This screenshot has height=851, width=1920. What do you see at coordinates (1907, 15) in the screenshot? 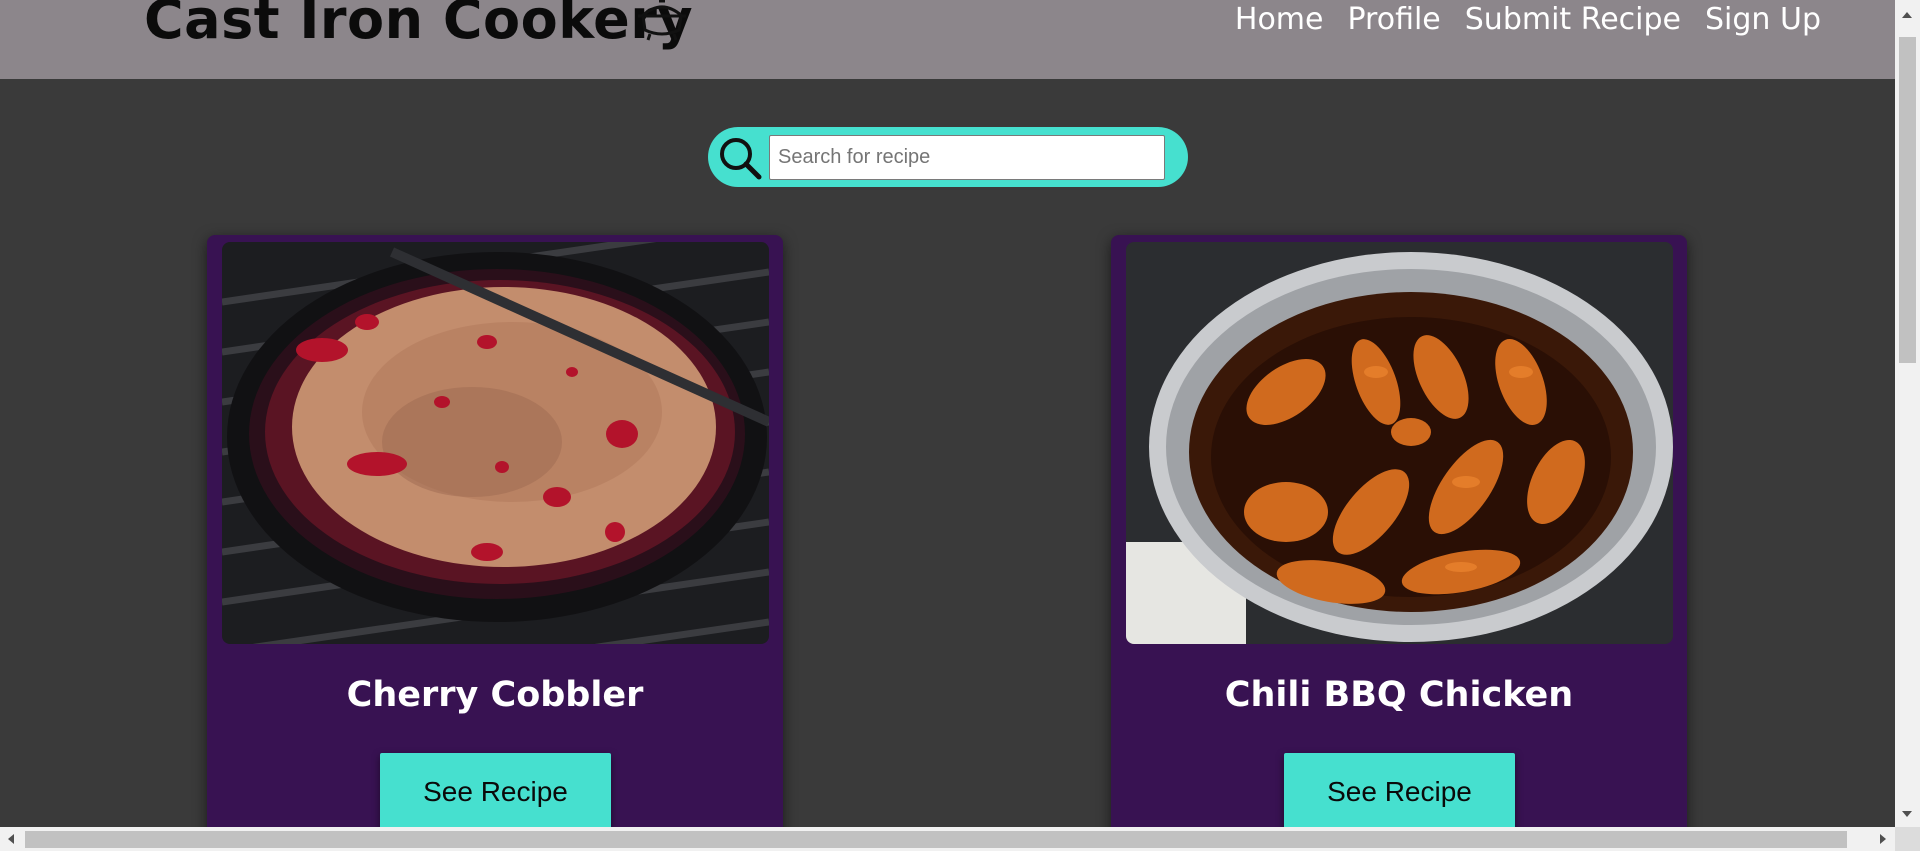
I see `scroll-up-icon` at bounding box center [1907, 15].